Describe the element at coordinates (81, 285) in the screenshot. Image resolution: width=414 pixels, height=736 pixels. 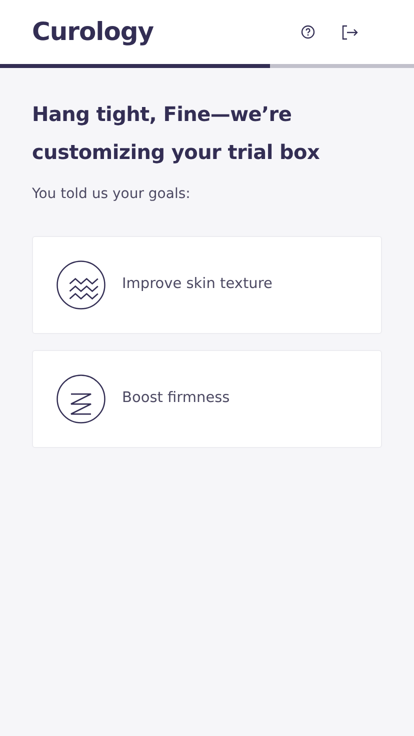
I see `waves-icon` at that location.